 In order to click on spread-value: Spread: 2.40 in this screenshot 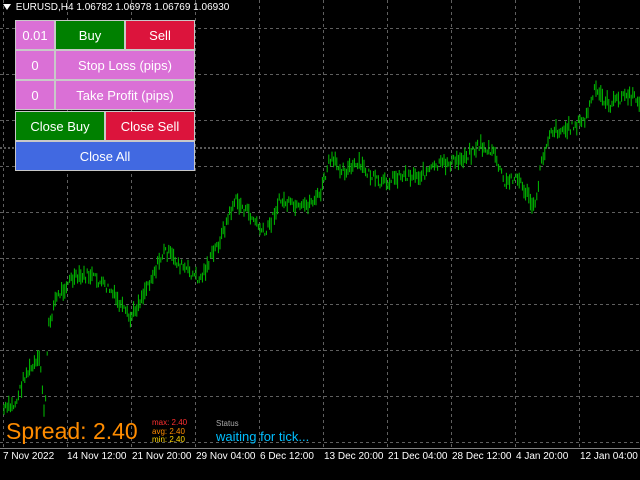, I will do `click(72, 431)`.